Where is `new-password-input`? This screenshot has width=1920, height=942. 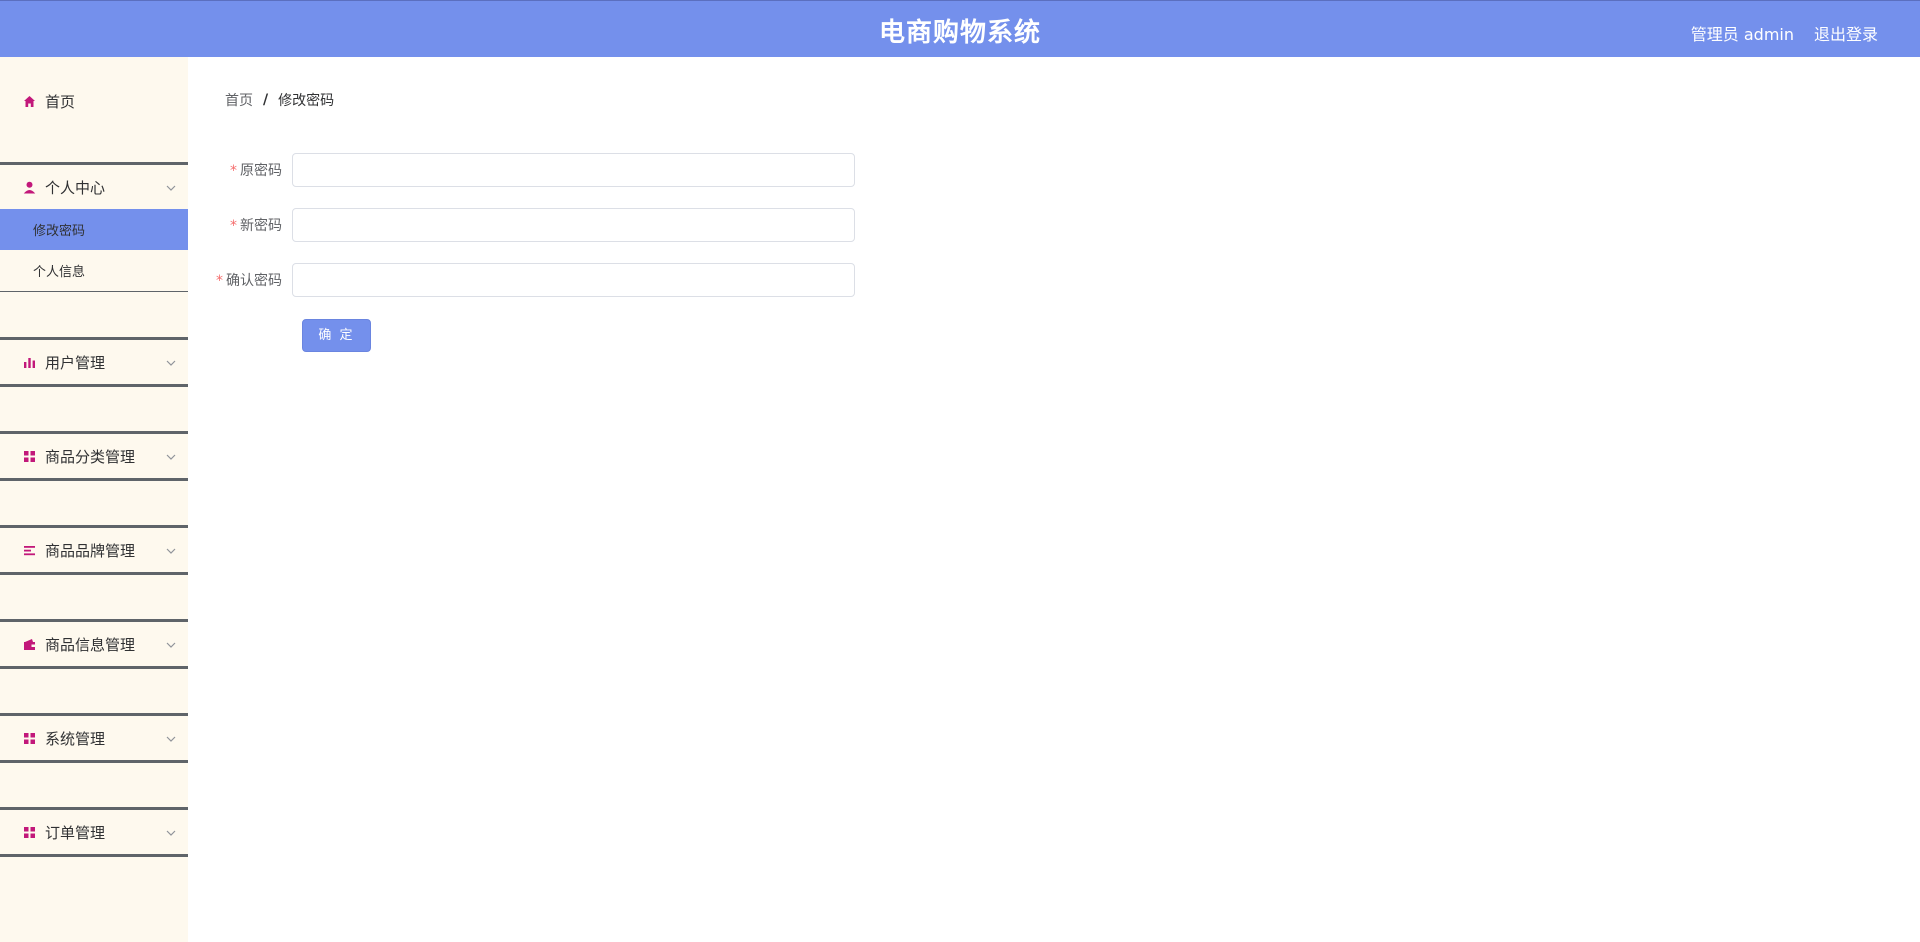
new-password-input is located at coordinates (573, 225).